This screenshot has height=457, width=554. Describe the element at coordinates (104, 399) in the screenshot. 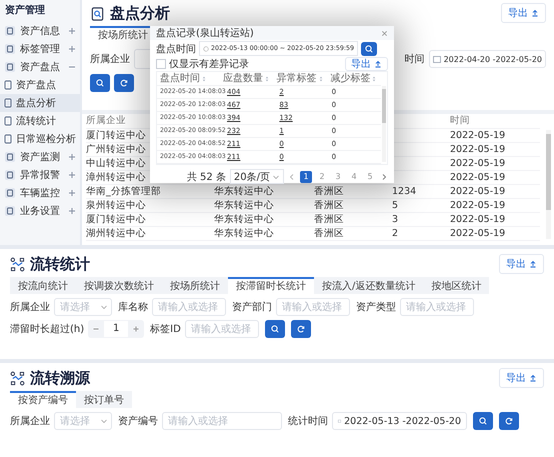

I see `tab: 按订单号` at that location.